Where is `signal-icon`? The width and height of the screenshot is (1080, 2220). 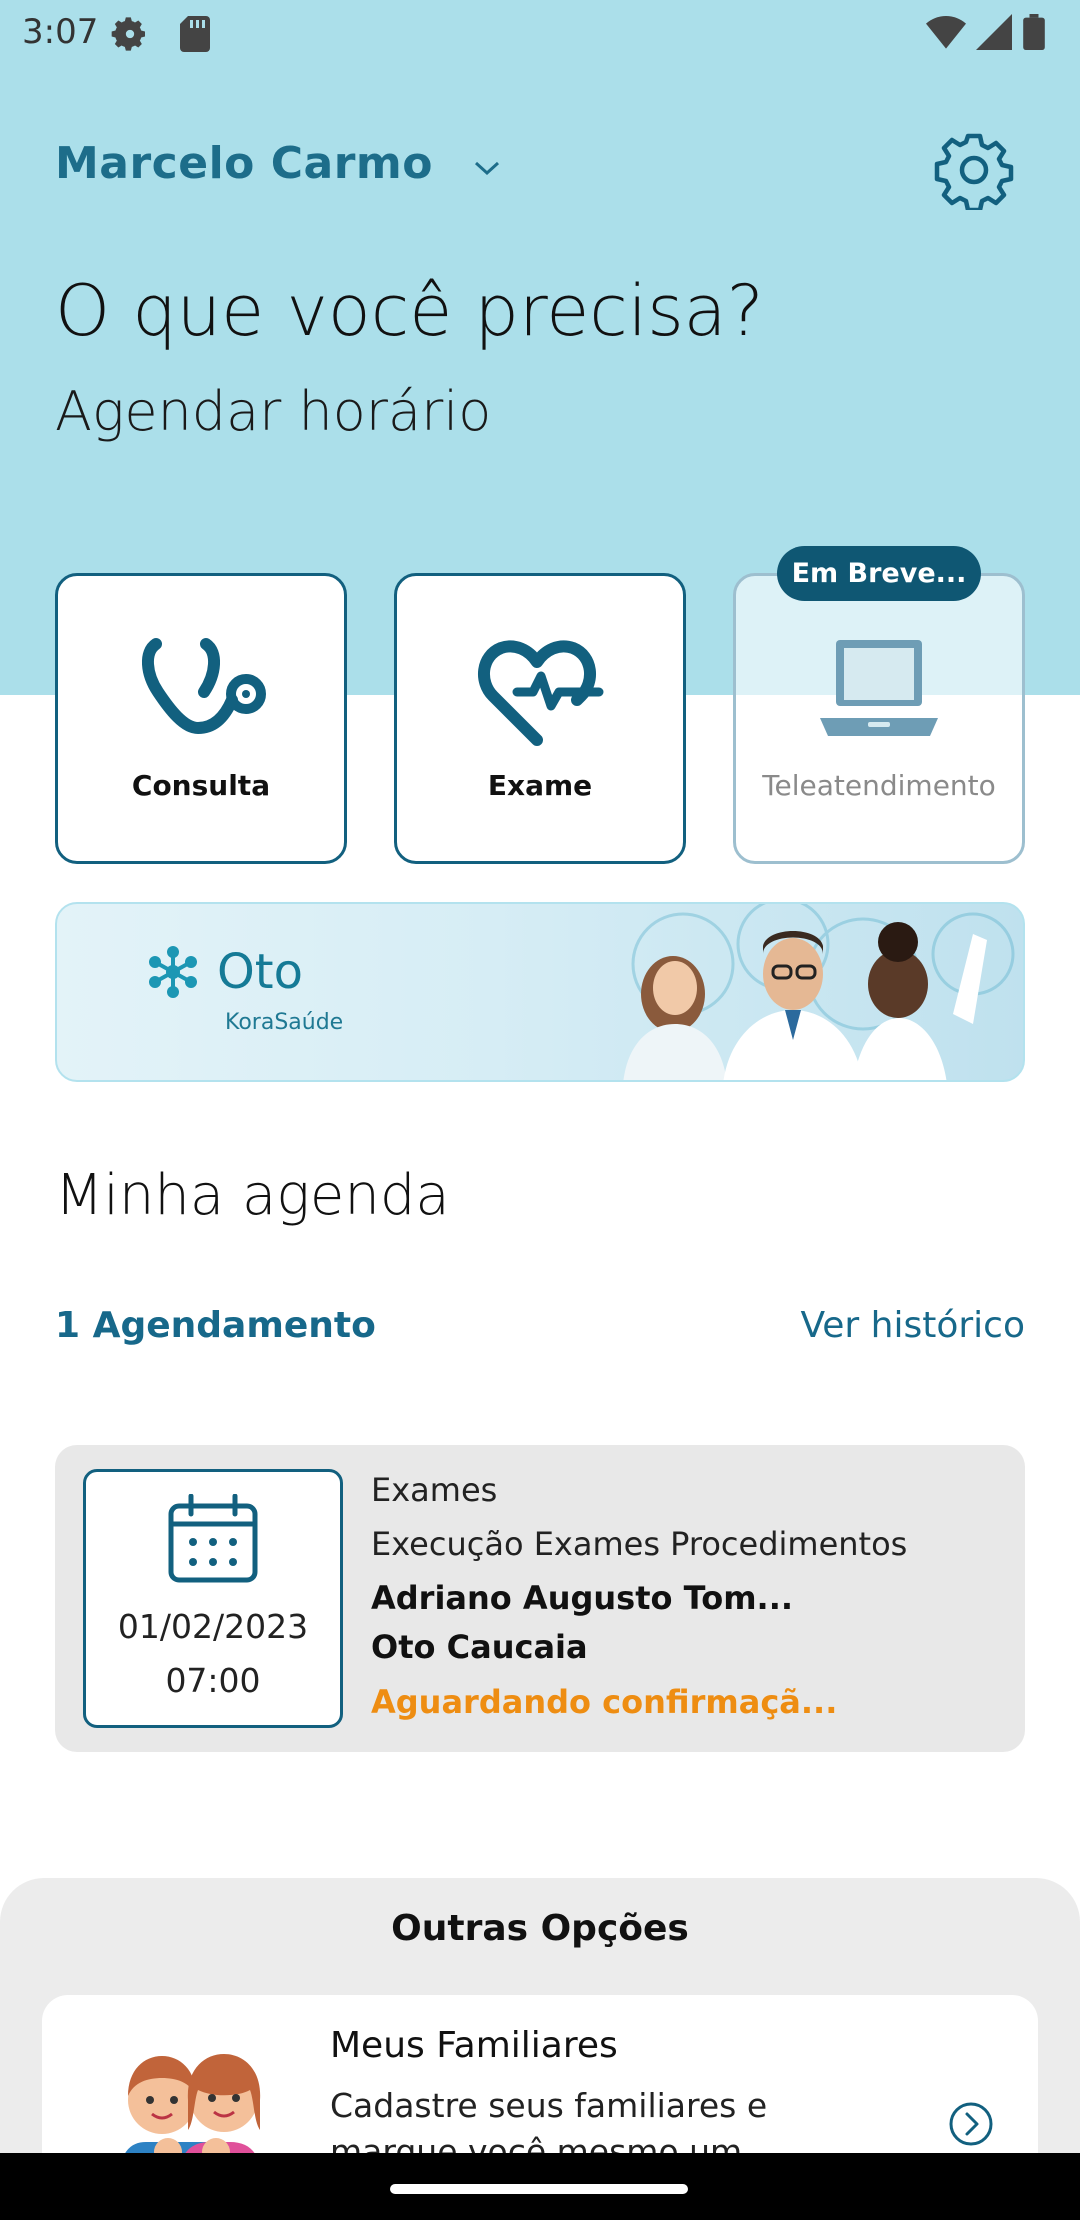
signal-icon is located at coordinates (994, 34).